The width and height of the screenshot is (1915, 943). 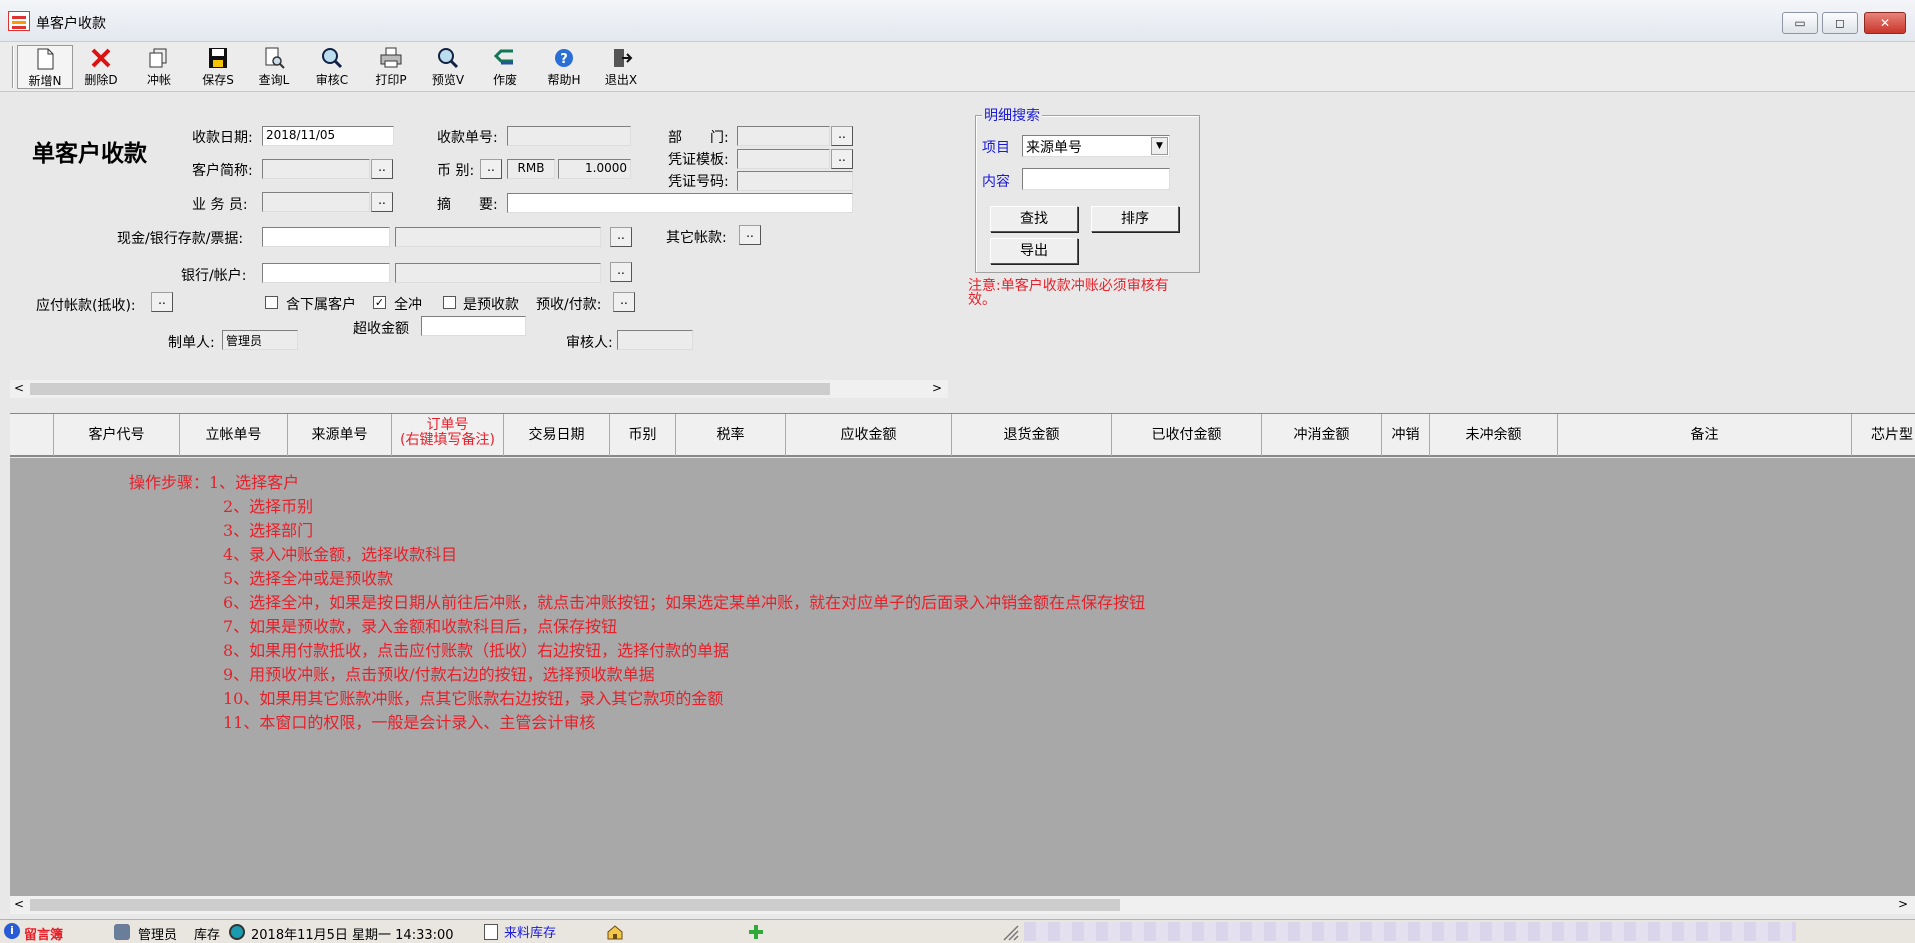 I want to click on add-icon, so click(x=756, y=932).